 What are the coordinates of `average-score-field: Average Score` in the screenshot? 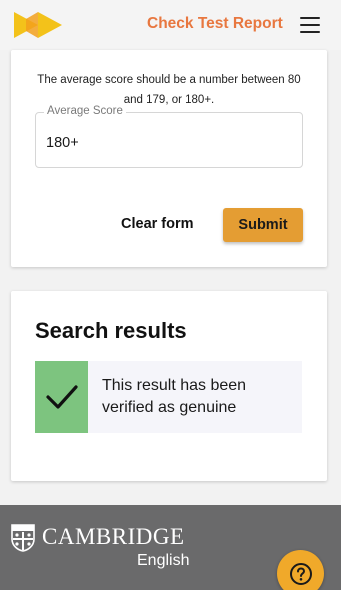 It's located at (169, 136).